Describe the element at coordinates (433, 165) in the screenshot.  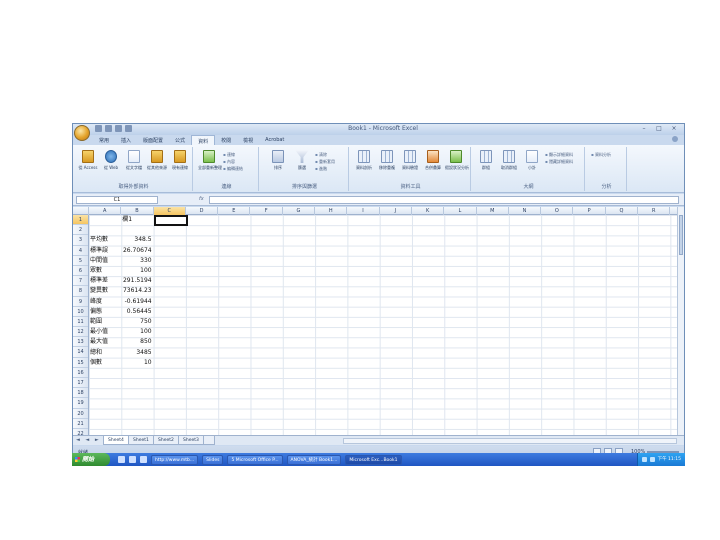
I see `consolidate-button: 合併彙算` at that location.